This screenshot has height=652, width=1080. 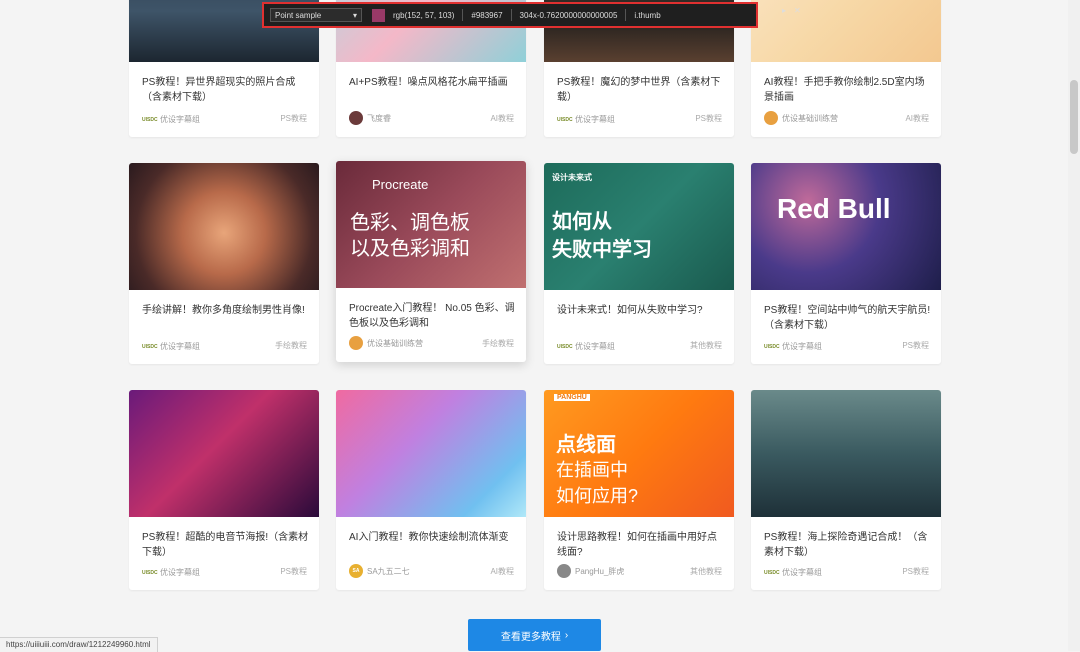 I want to click on card-thumbnail: Procreate 色彩、调色板 以及色彩调和, so click(x=431, y=224).